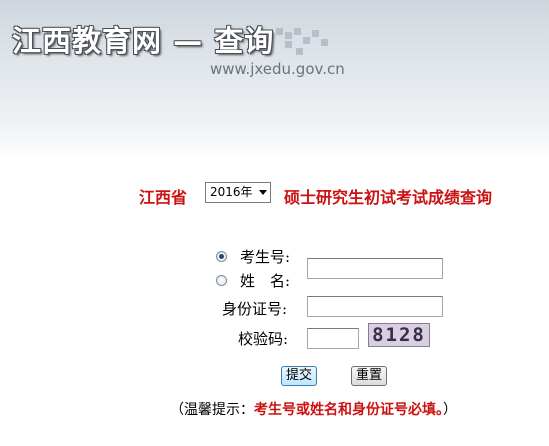  What do you see at coordinates (143, 41) in the screenshot?
I see `site-title: 江西教育网 — 查询` at bounding box center [143, 41].